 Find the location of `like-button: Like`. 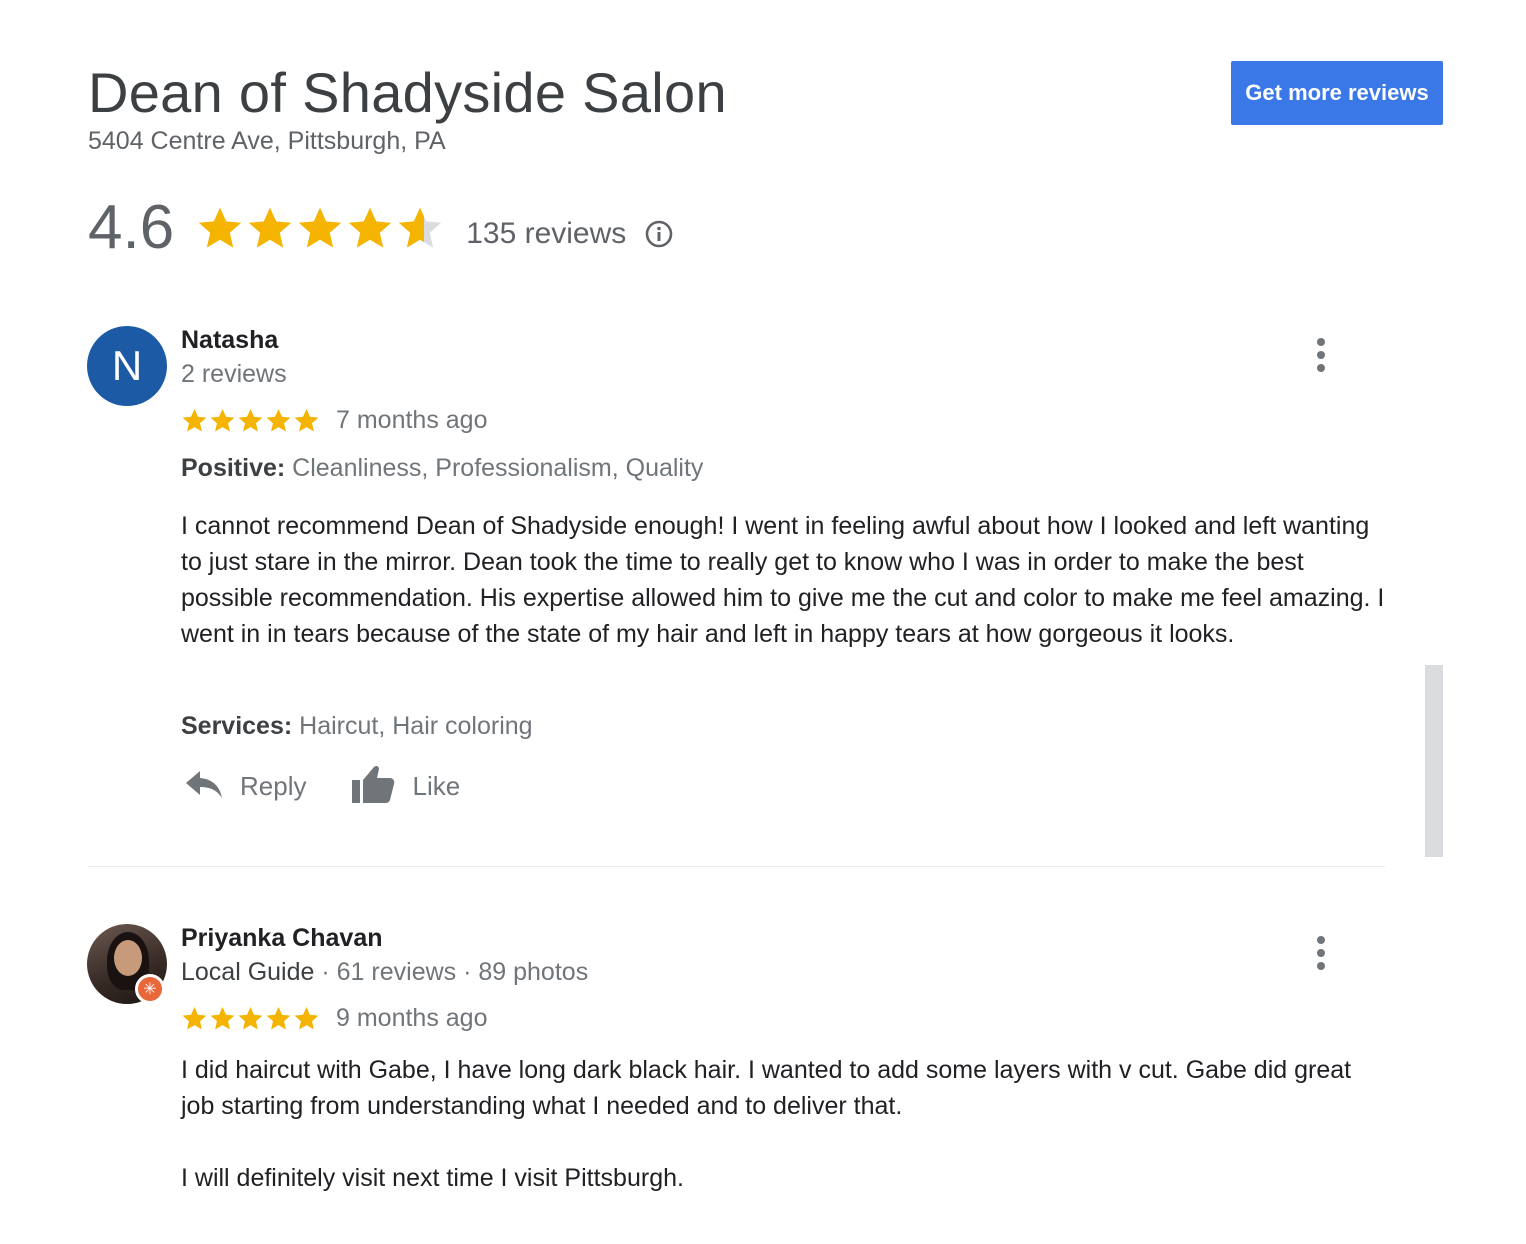

like-button: Like is located at coordinates (405, 786).